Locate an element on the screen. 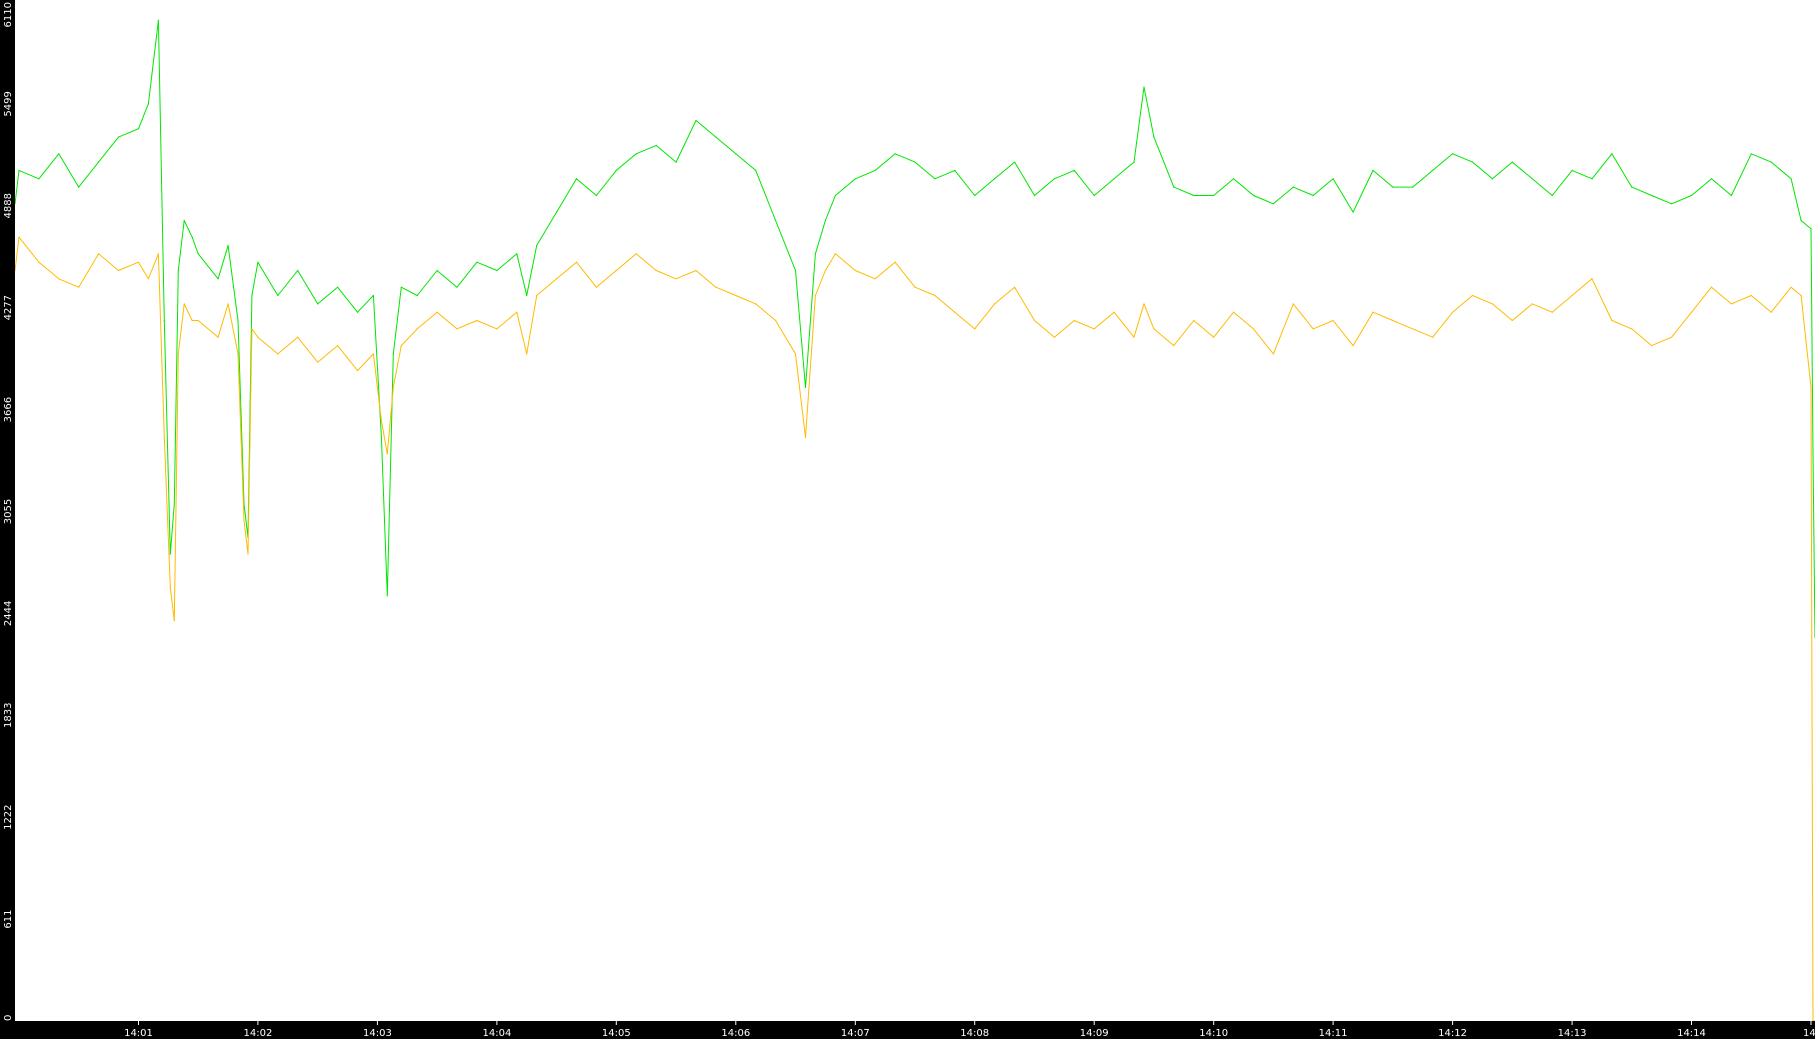  y-tick-label: 2444 is located at coordinates (8, 613).